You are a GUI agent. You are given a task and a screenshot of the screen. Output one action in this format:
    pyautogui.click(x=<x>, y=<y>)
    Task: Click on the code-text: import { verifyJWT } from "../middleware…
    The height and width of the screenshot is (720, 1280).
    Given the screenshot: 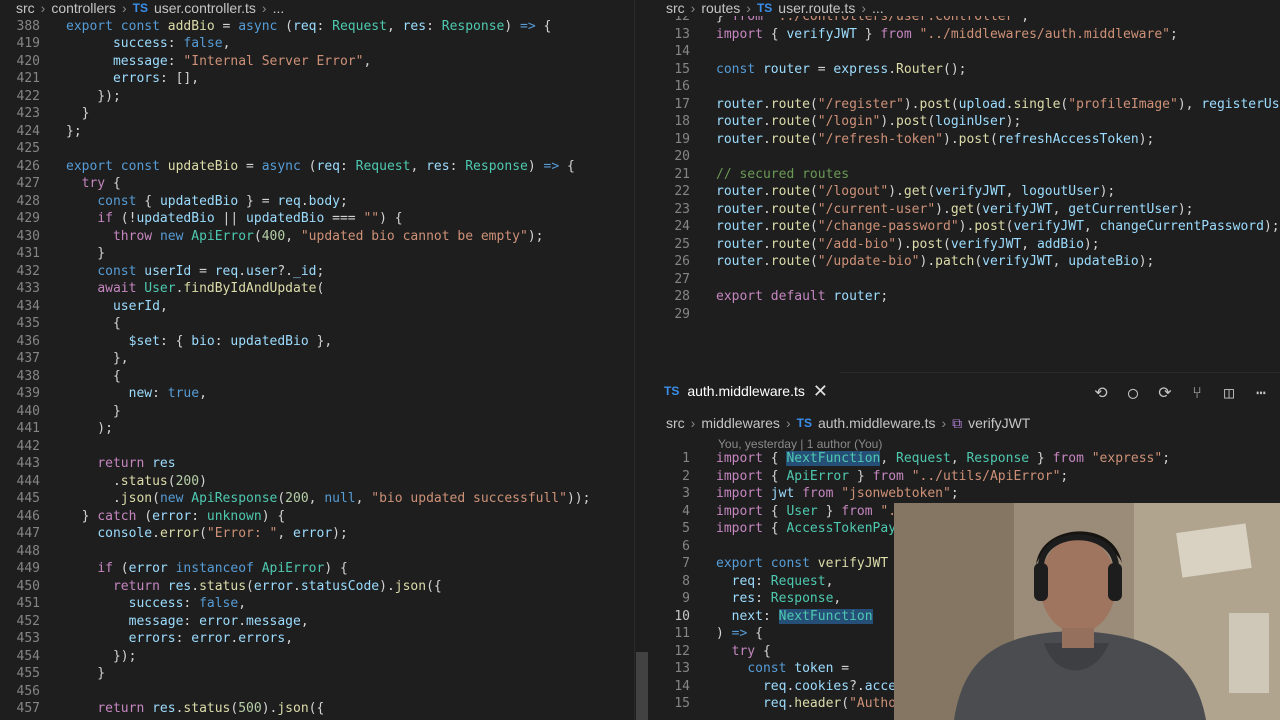 What is the action you would take?
    pyautogui.click(x=934, y=35)
    